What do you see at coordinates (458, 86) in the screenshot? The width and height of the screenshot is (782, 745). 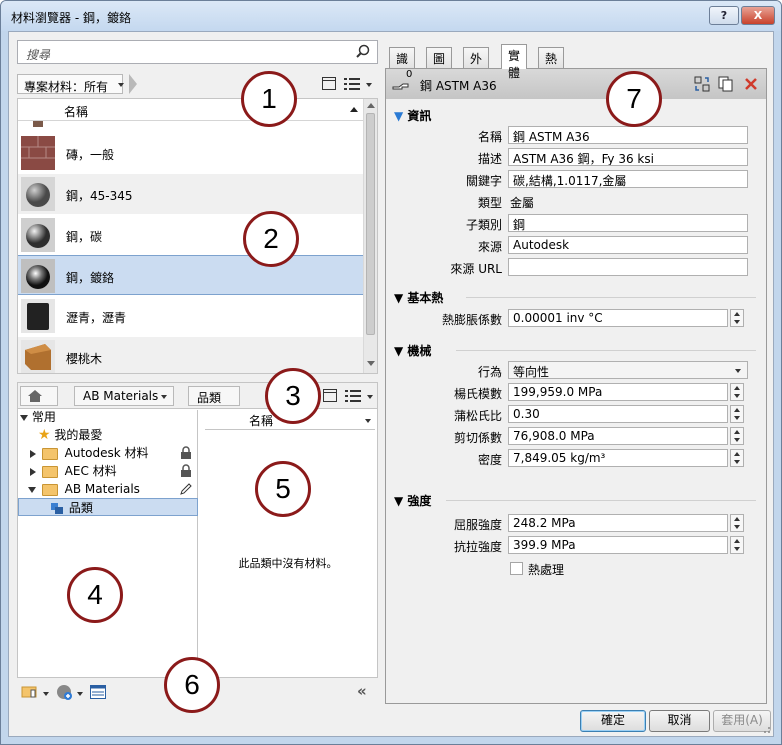 I see `asset-name: 鋼 ASTM A36` at bounding box center [458, 86].